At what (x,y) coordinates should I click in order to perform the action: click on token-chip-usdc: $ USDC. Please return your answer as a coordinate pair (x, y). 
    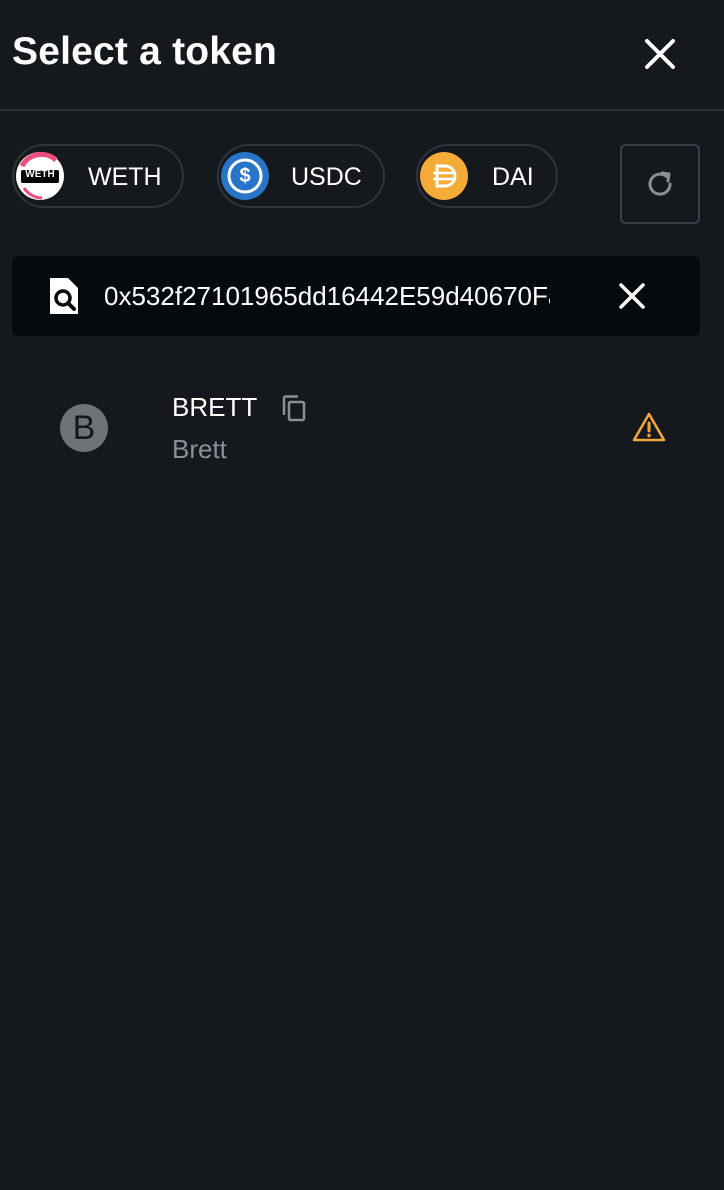
    Looking at the image, I should click on (301, 176).